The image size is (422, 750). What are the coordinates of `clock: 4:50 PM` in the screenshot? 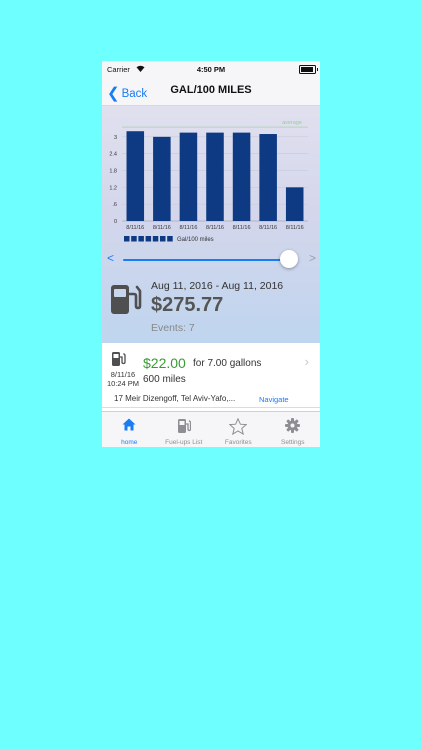 It's located at (211, 69).